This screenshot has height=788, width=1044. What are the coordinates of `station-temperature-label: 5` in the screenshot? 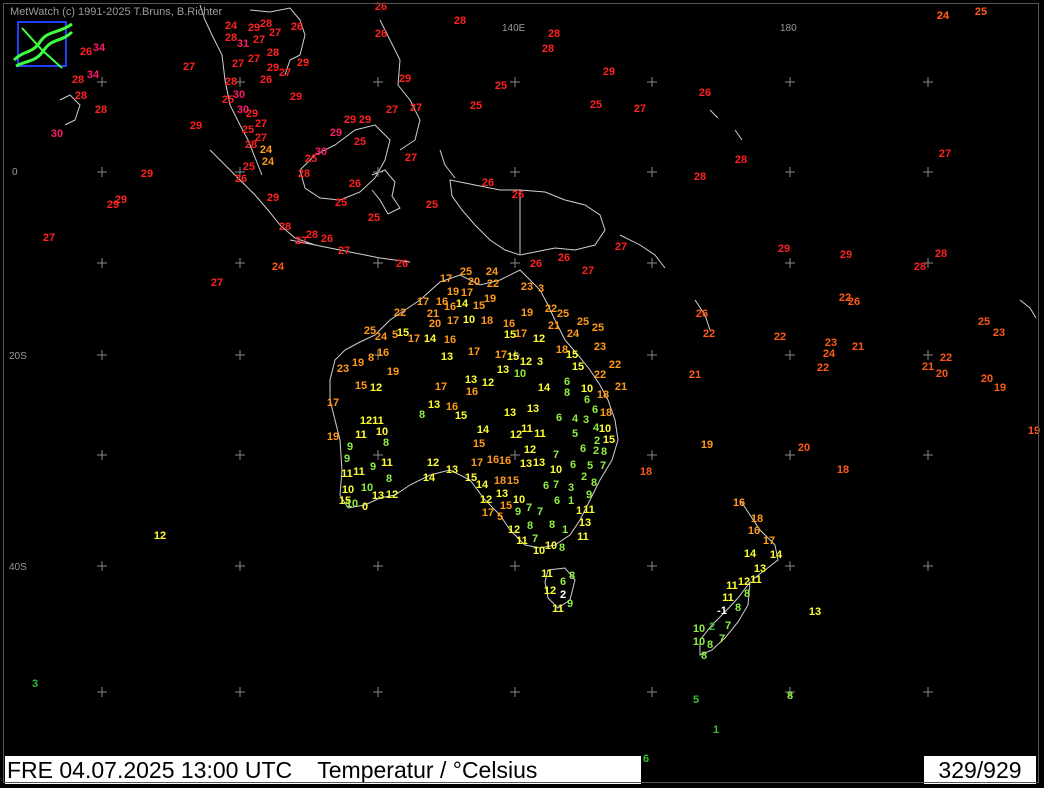 It's located at (500, 517).